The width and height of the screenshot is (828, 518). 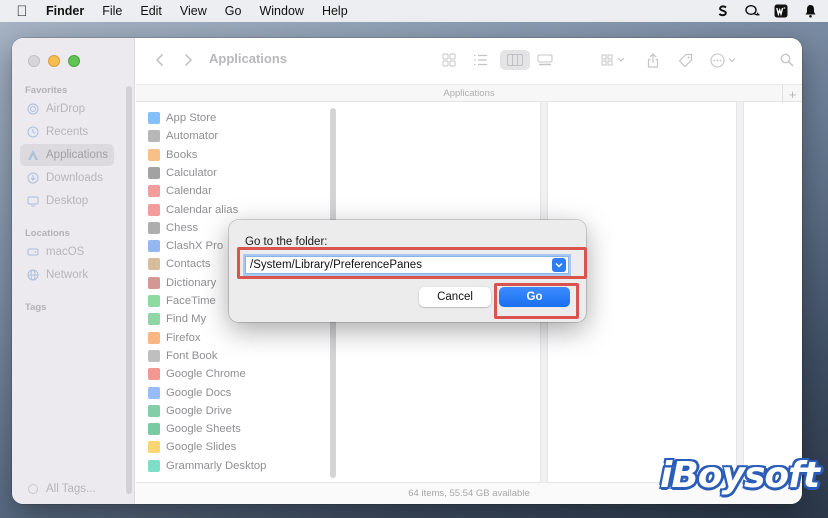 I want to click on gallery-view-button, so click(x=545, y=60).